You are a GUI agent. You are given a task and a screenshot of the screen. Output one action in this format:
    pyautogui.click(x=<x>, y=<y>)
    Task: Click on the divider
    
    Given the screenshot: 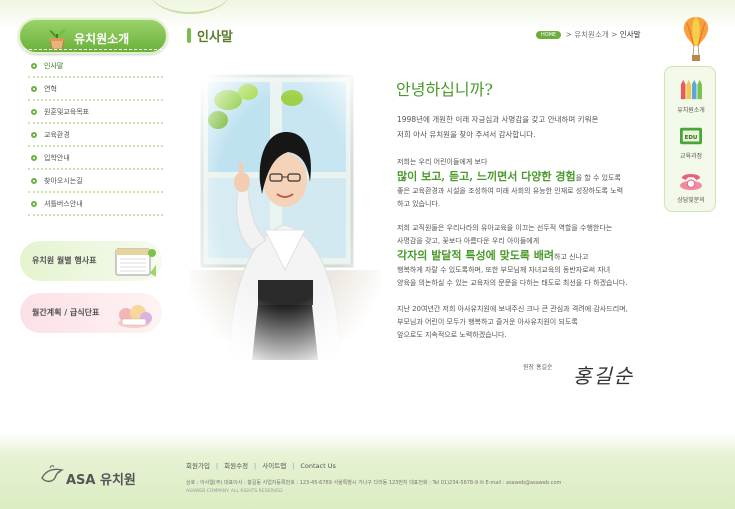 What is the action you would take?
    pyautogui.click(x=93, y=49)
    